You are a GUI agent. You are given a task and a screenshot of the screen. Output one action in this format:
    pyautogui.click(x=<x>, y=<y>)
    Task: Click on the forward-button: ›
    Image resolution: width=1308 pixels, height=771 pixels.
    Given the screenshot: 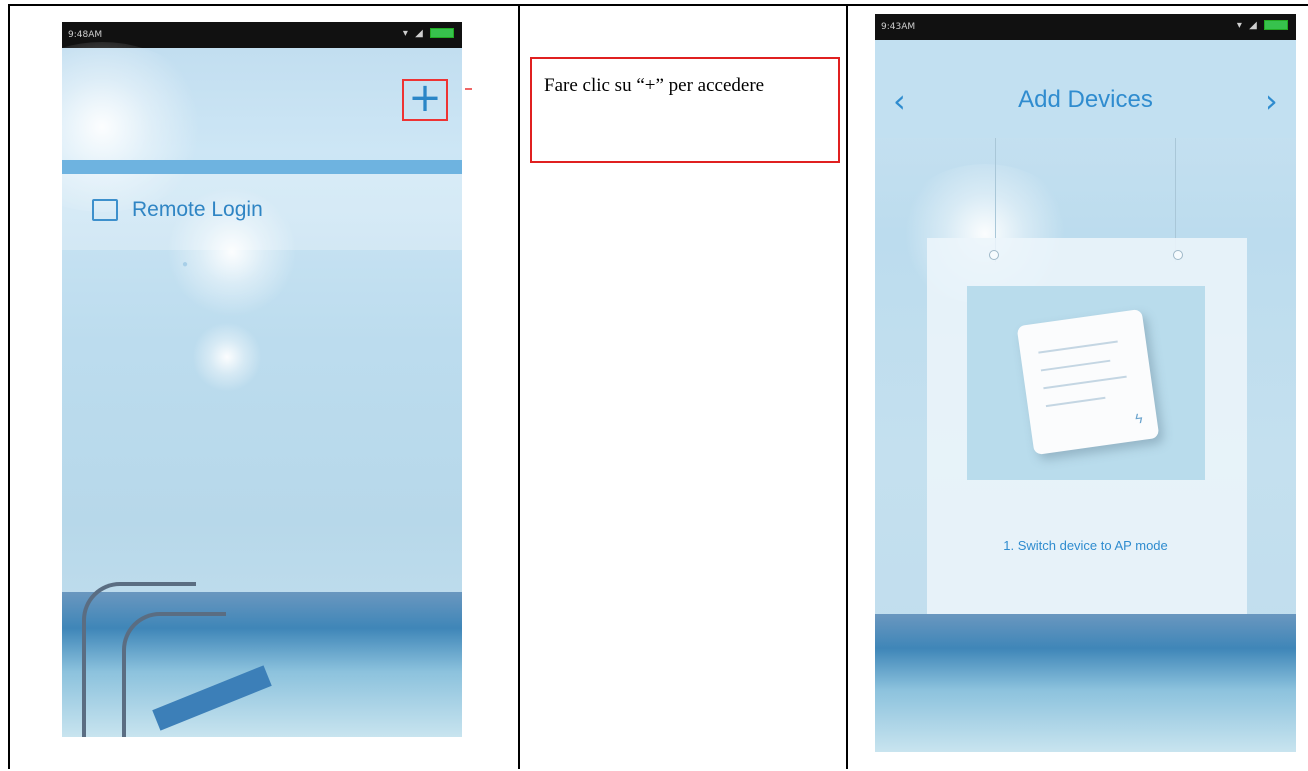 What is the action you would take?
    pyautogui.click(x=1271, y=101)
    